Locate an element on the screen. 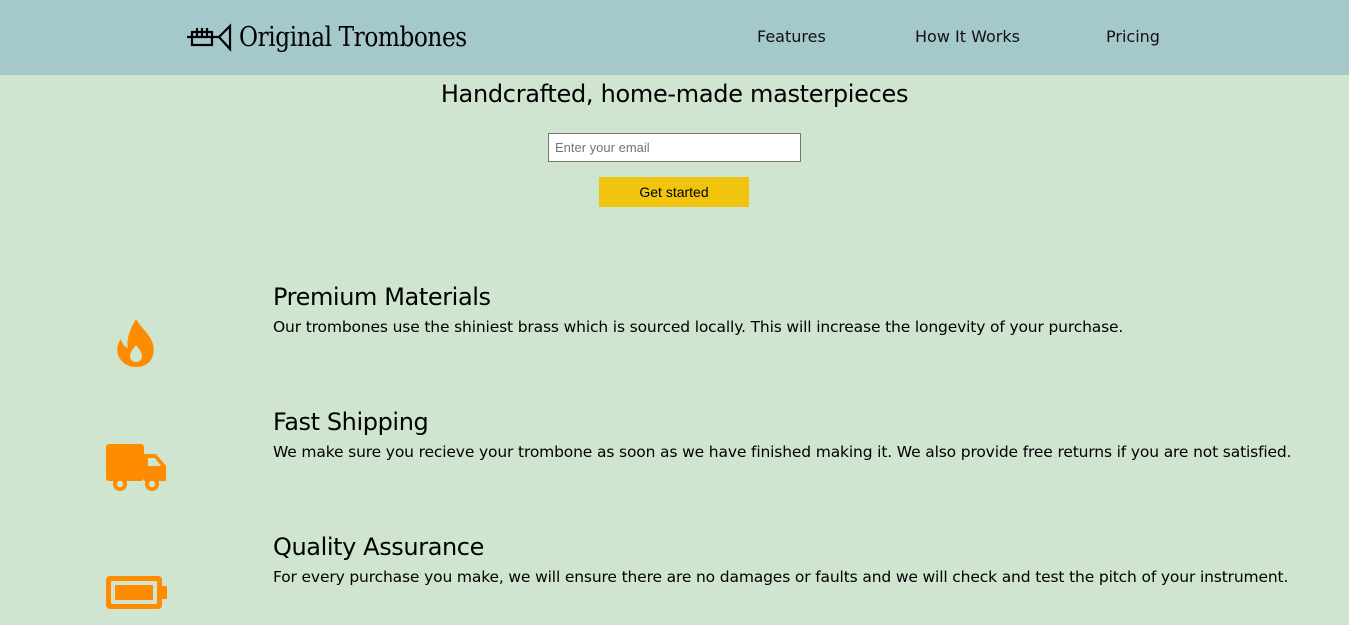  fire-icon is located at coordinates (135, 343).